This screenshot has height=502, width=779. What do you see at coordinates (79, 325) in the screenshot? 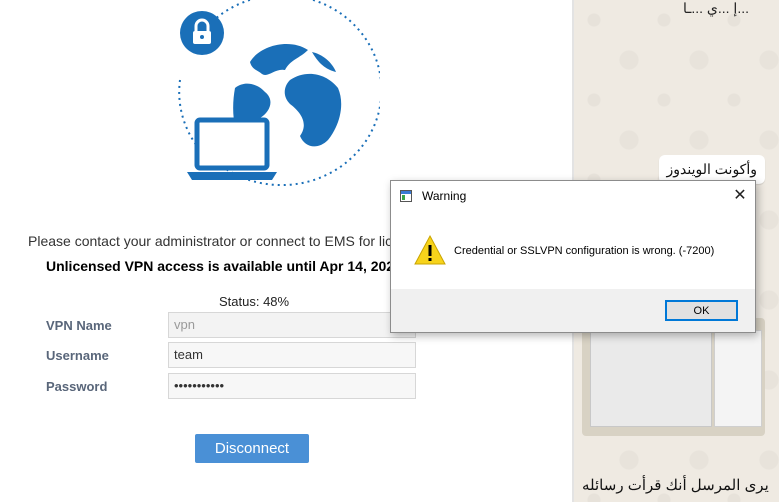
I see `vpn-name-label: VPN Name` at bounding box center [79, 325].